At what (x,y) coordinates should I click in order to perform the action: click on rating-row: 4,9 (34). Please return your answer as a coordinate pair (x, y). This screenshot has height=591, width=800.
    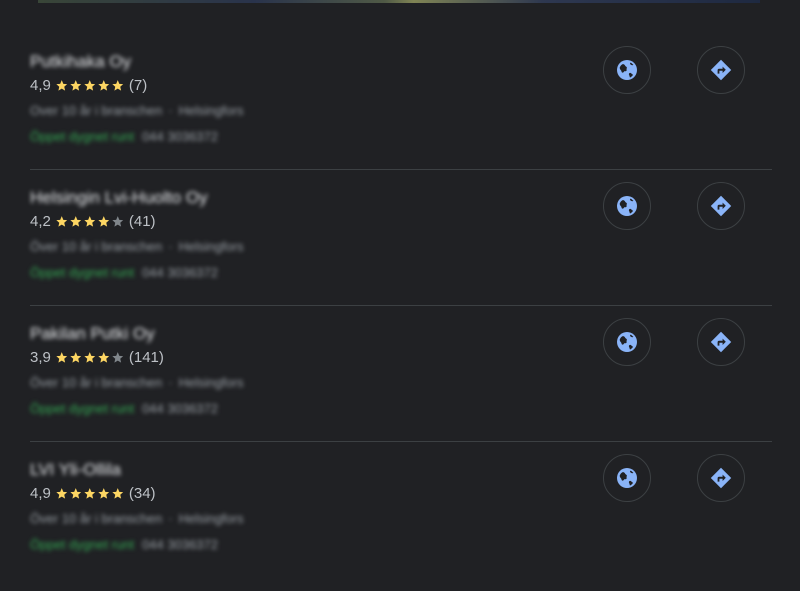
    Looking at the image, I should click on (137, 493).